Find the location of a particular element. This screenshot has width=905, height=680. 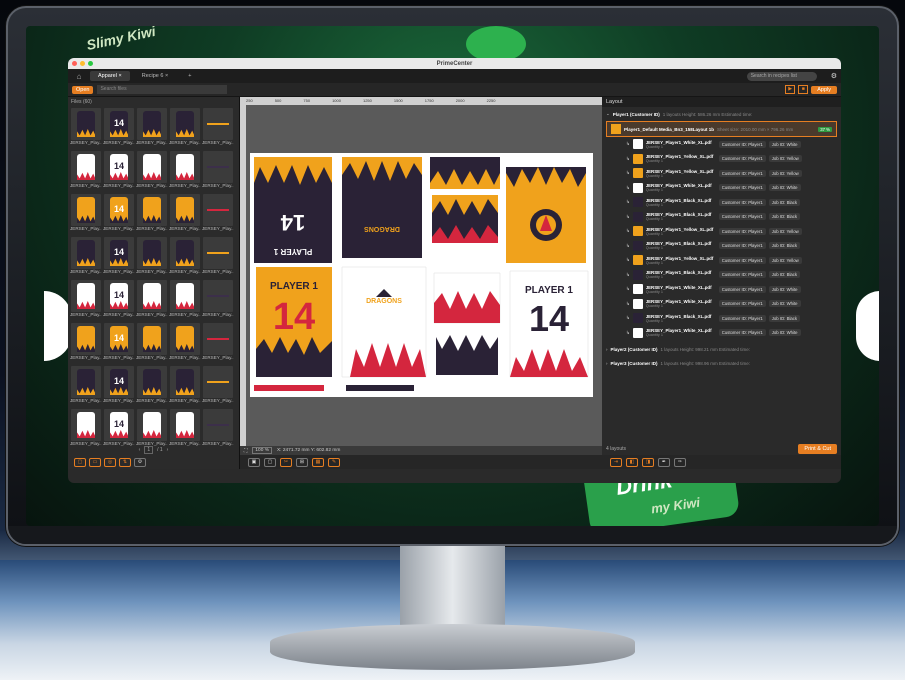

grid-icon: ⊞ is located at coordinates (302, 462).